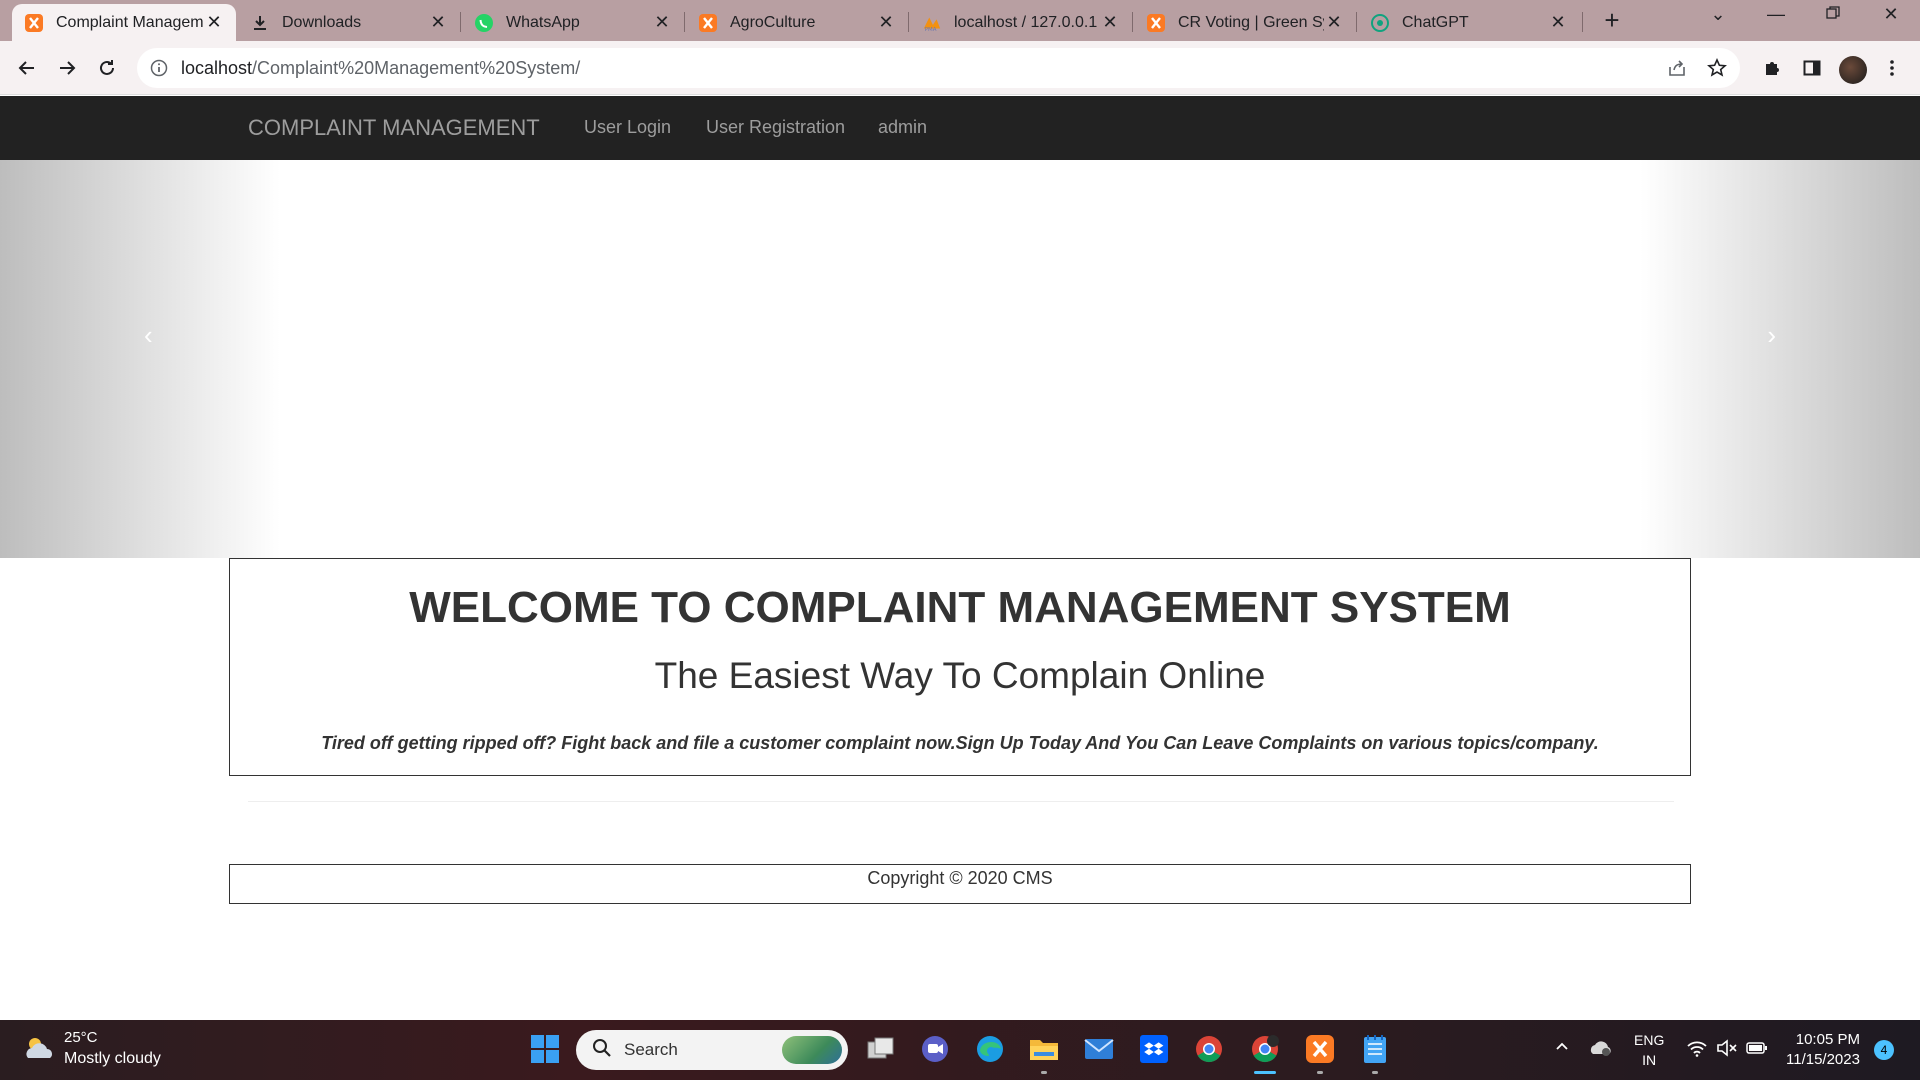  Describe the element at coordinates (81, 1037) in the screenshot. I see `weather-temperature: 25°C` at that location.